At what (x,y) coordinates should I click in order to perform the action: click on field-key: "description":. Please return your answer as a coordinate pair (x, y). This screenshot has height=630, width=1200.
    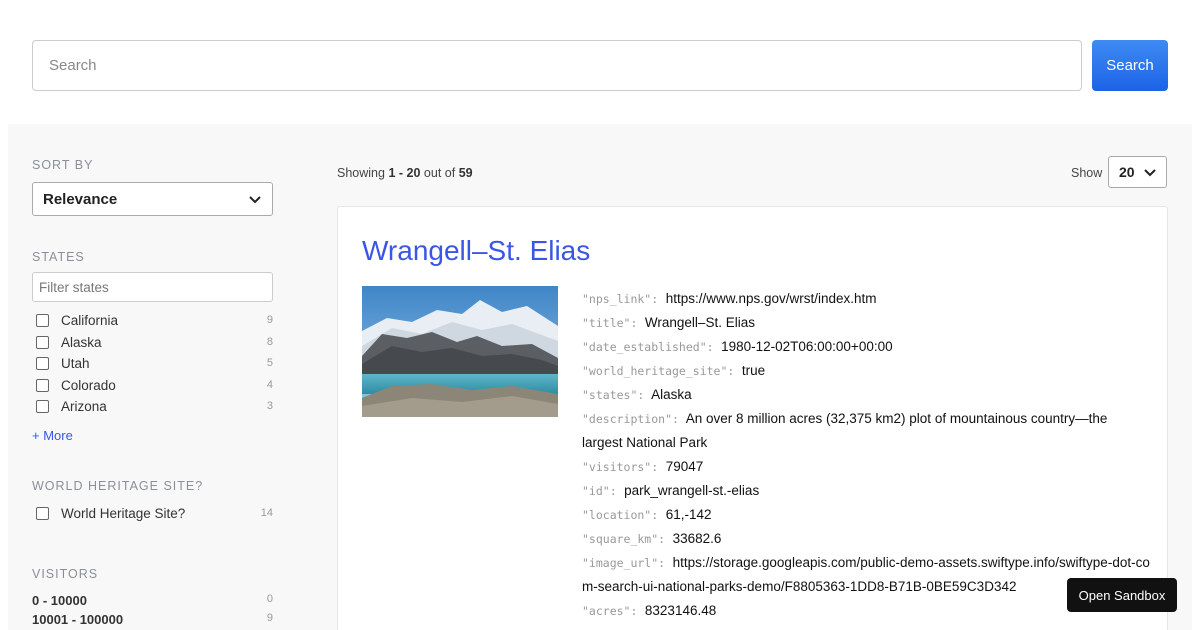
    Looking at the image, I should click on (630, 419).